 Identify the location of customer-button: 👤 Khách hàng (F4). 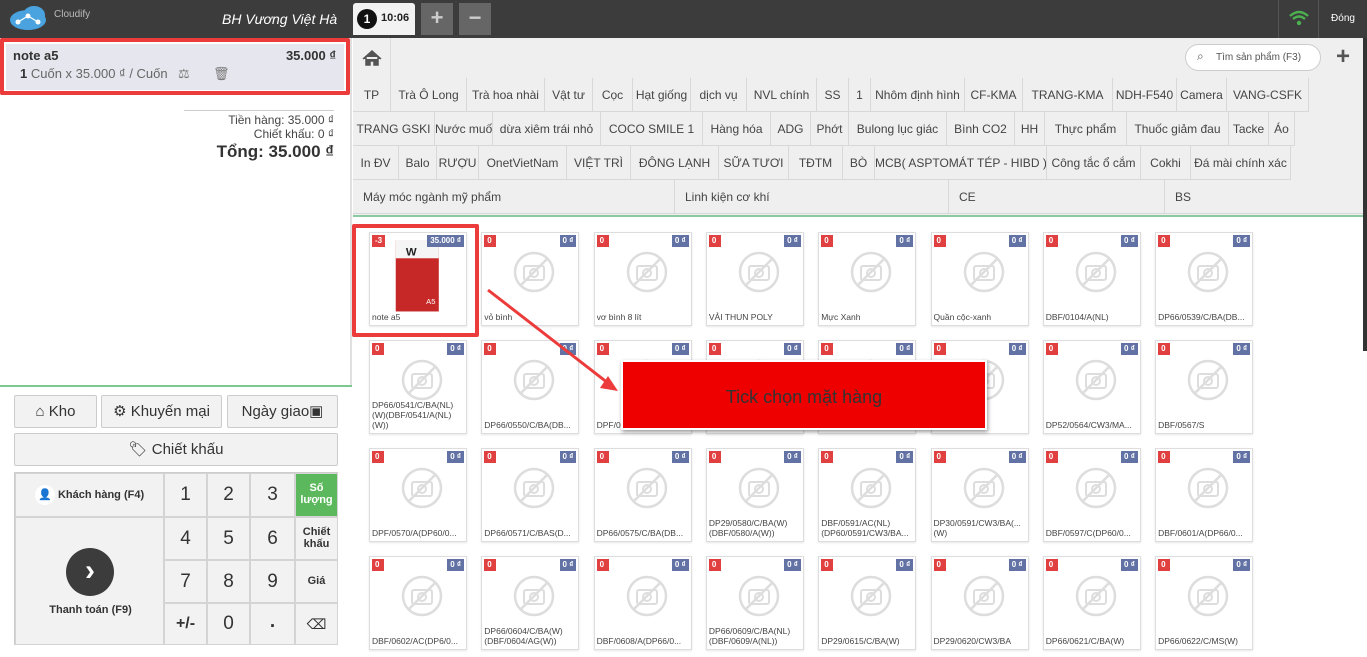
(89, 495).